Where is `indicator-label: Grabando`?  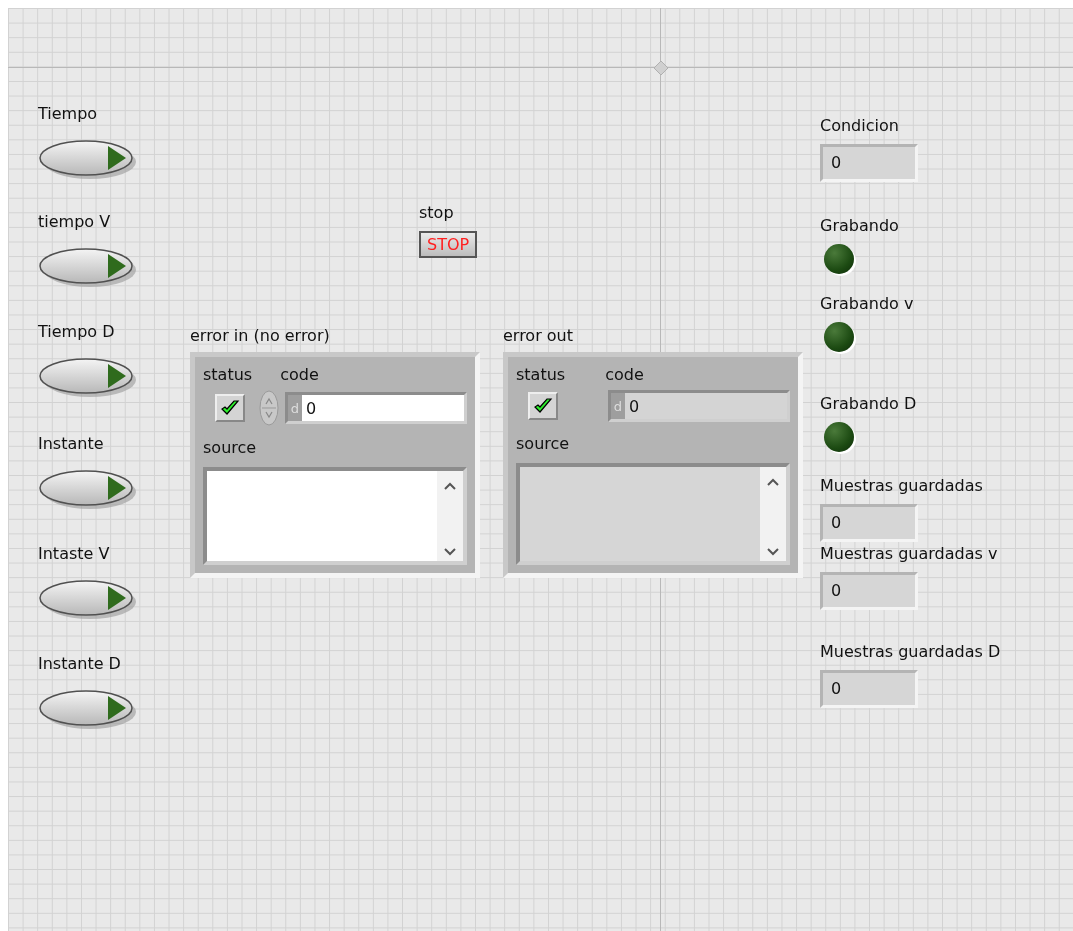
indicator-label: Grabando is located at coordinates (859, 226).